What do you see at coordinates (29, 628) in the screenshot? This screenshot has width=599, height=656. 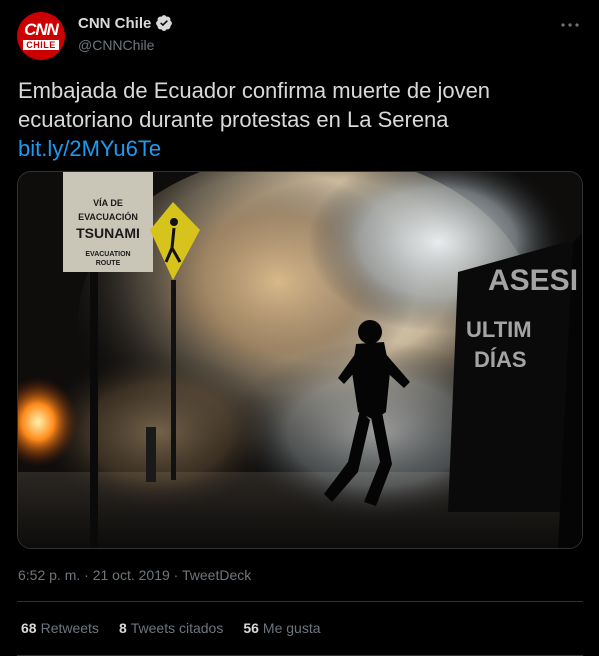 I see `retweets-count: 68` at bounding box center [29, 628].